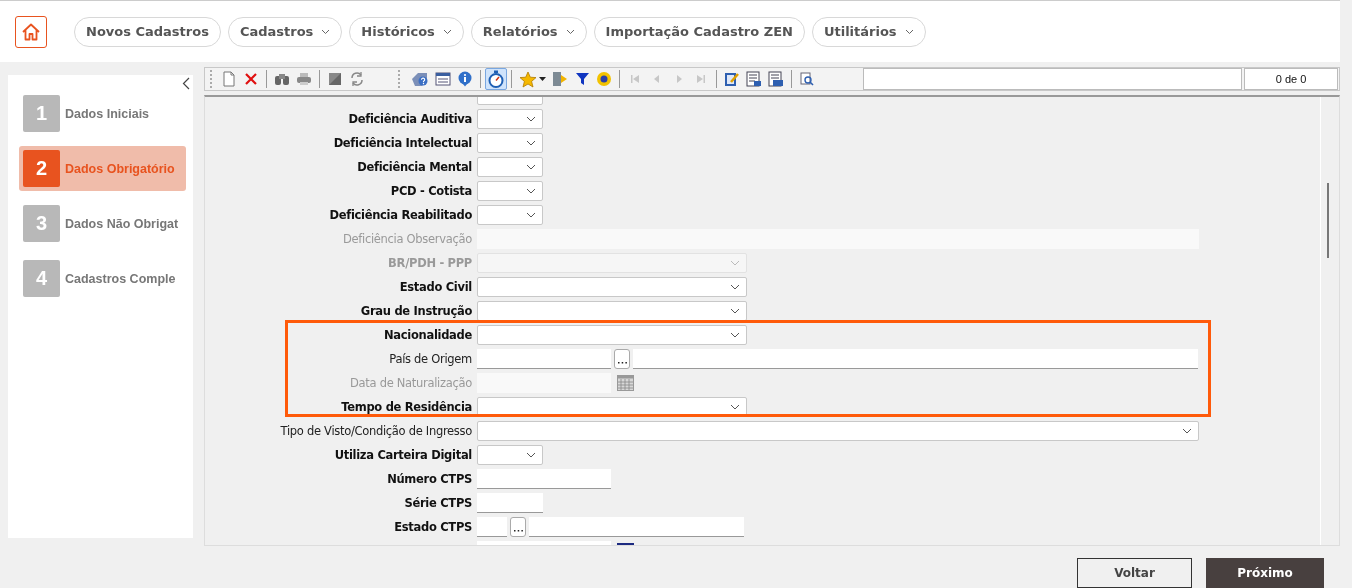 The height and width of the screenshot is (588, 1352). Describe the element at coordinates (625, 383) in the screenshot. I see `calendar-icon` at that location.